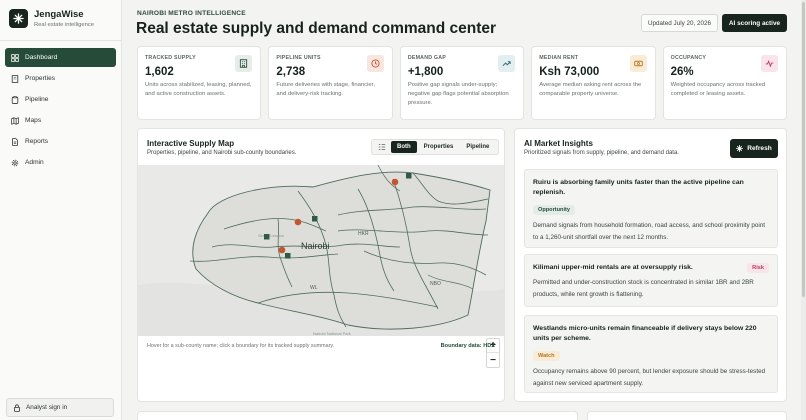 The height and width of the screenshot is (420, 806). What do you see at coordinates (41, 57) in the screenshot?
I see `sidebar-item-label: Dashboard` at bounding box center [41, 57].